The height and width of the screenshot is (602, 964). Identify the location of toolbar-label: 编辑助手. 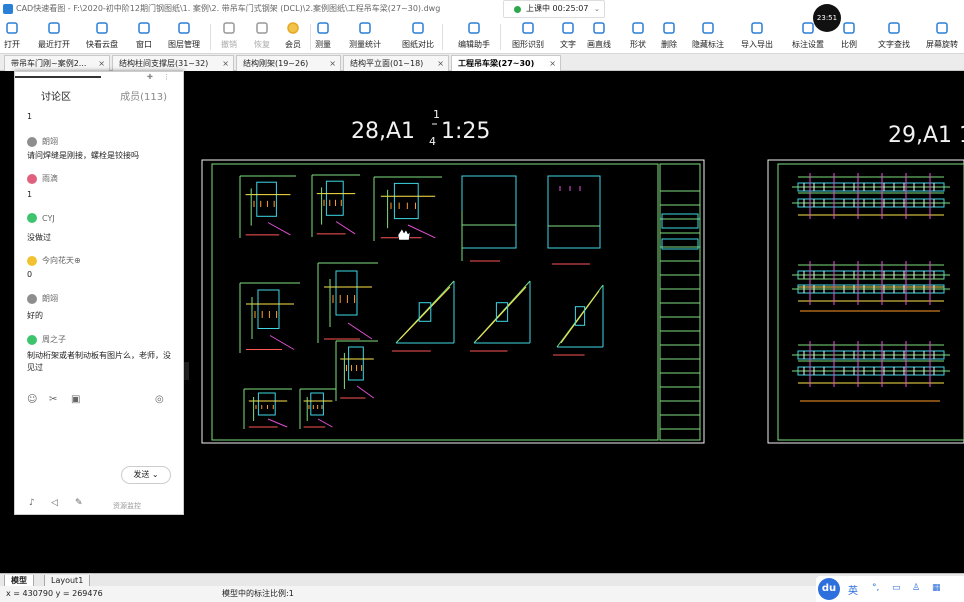
(474, 44).